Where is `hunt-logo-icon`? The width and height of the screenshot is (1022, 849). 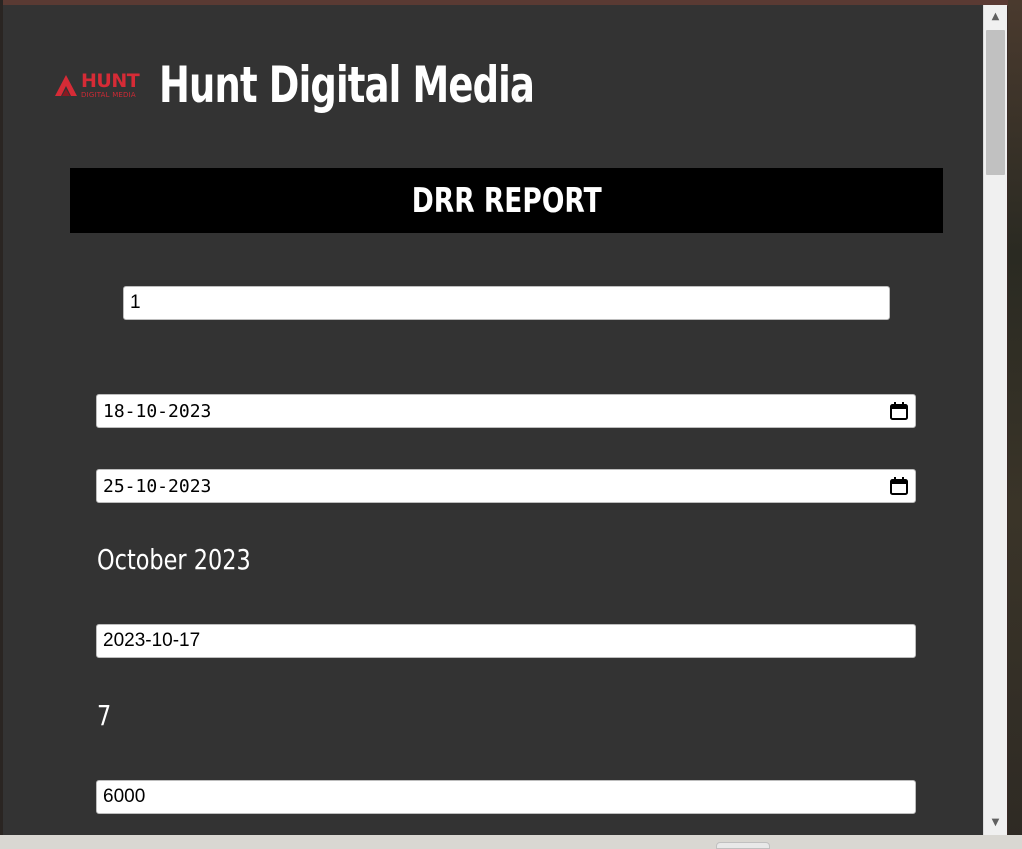 hunt-logo-icon is located at coordinates (66, 85).